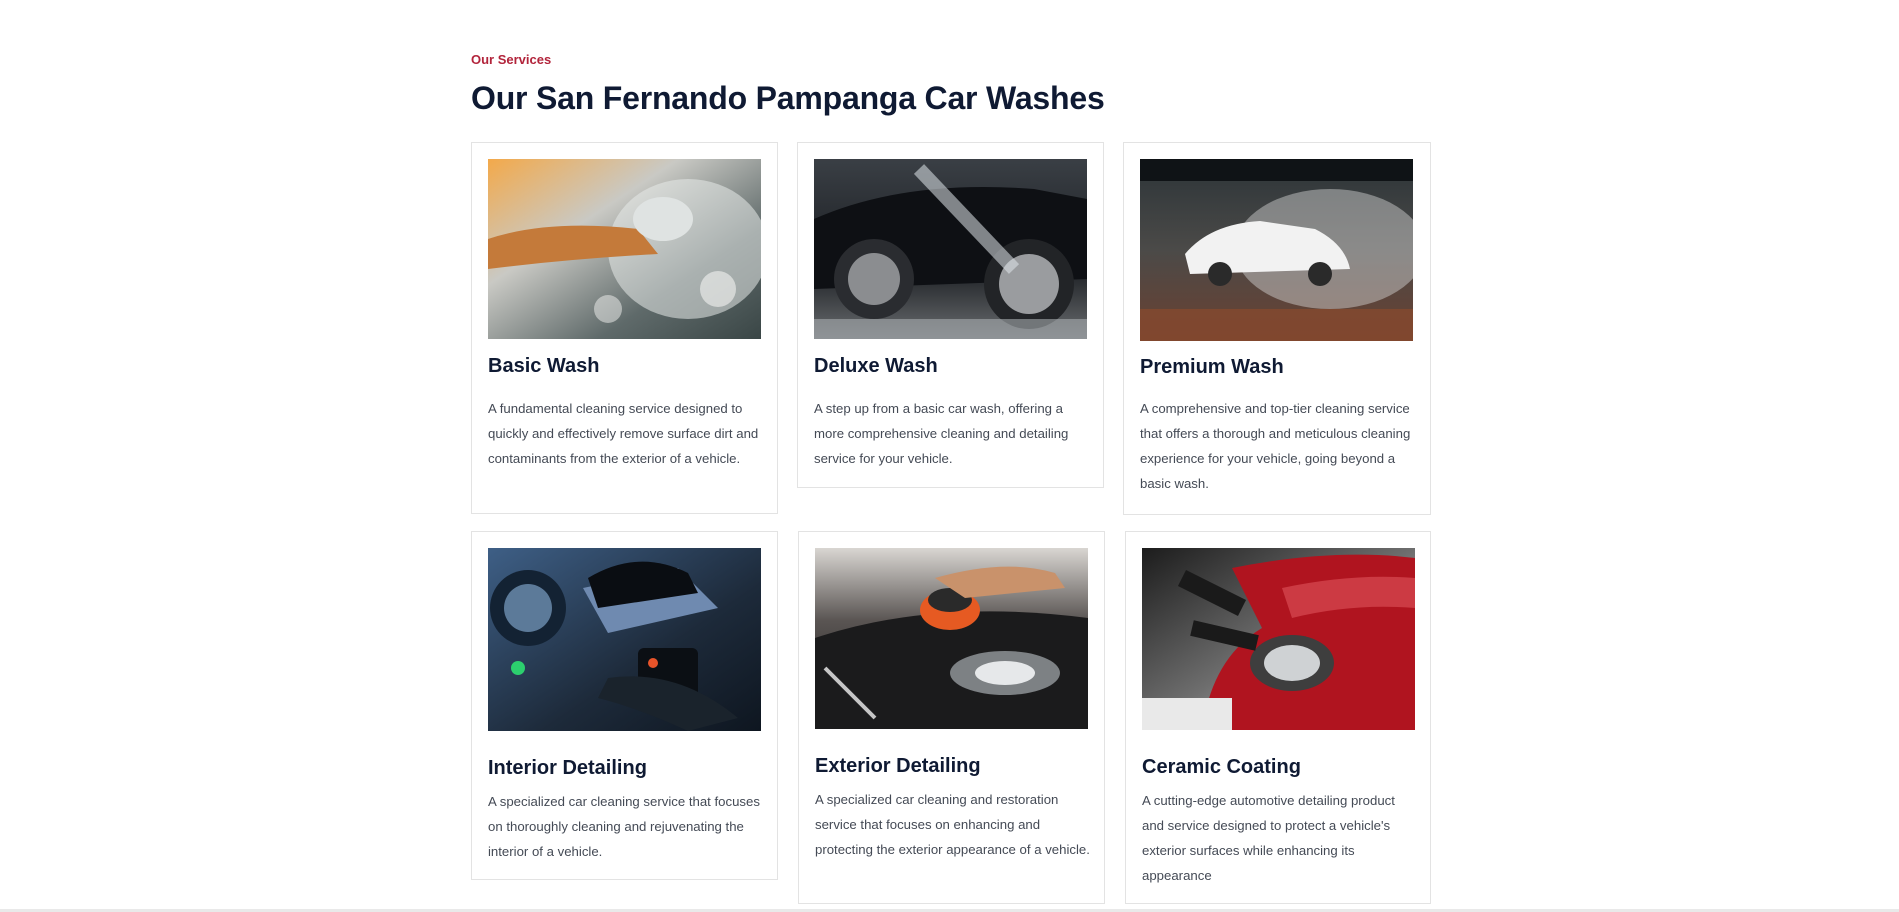 The height and width of the screenshot is (912, 1899). I want to click on service-title: Basic Wash, so click(544, 366).